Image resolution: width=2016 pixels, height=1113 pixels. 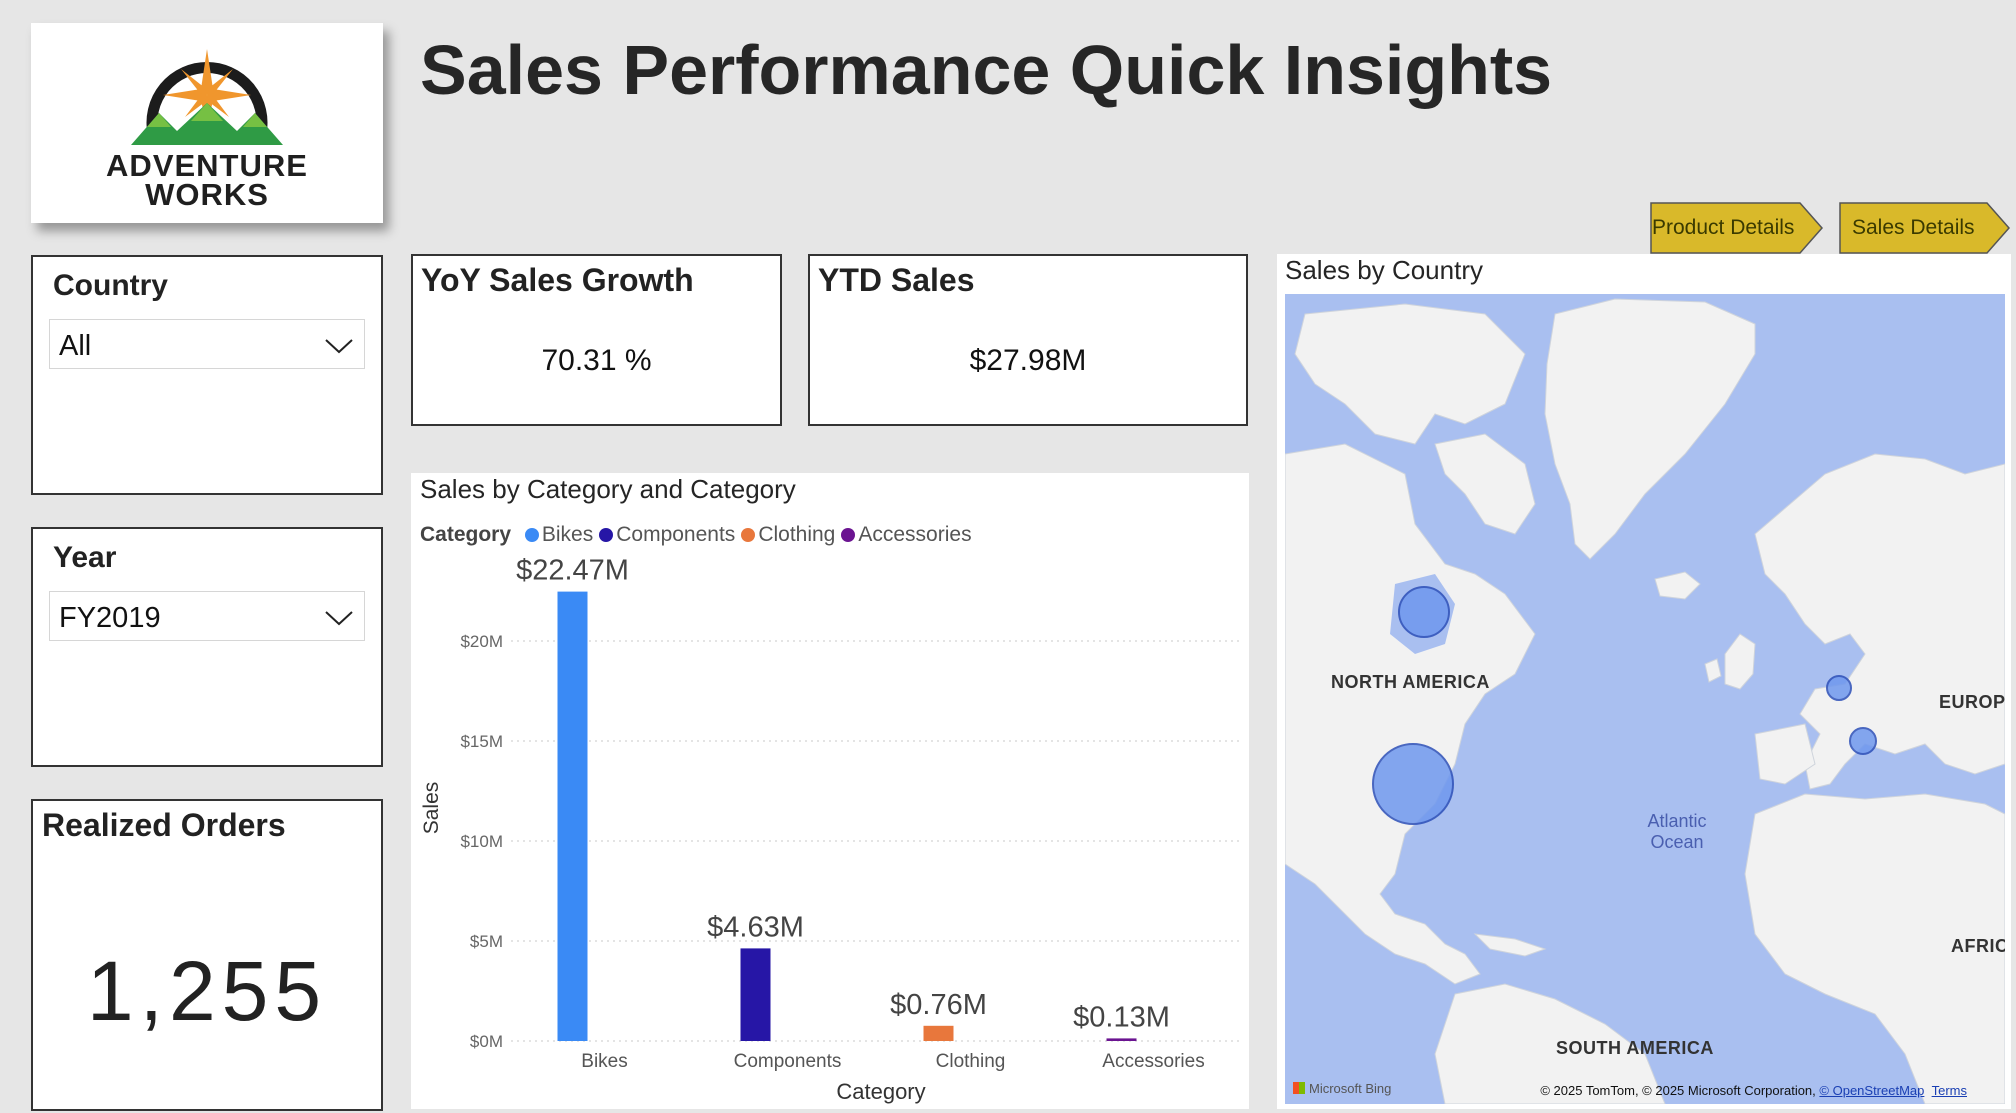 I want to click on sales-details-label: Sales Details, so click(x=1913, y=227).